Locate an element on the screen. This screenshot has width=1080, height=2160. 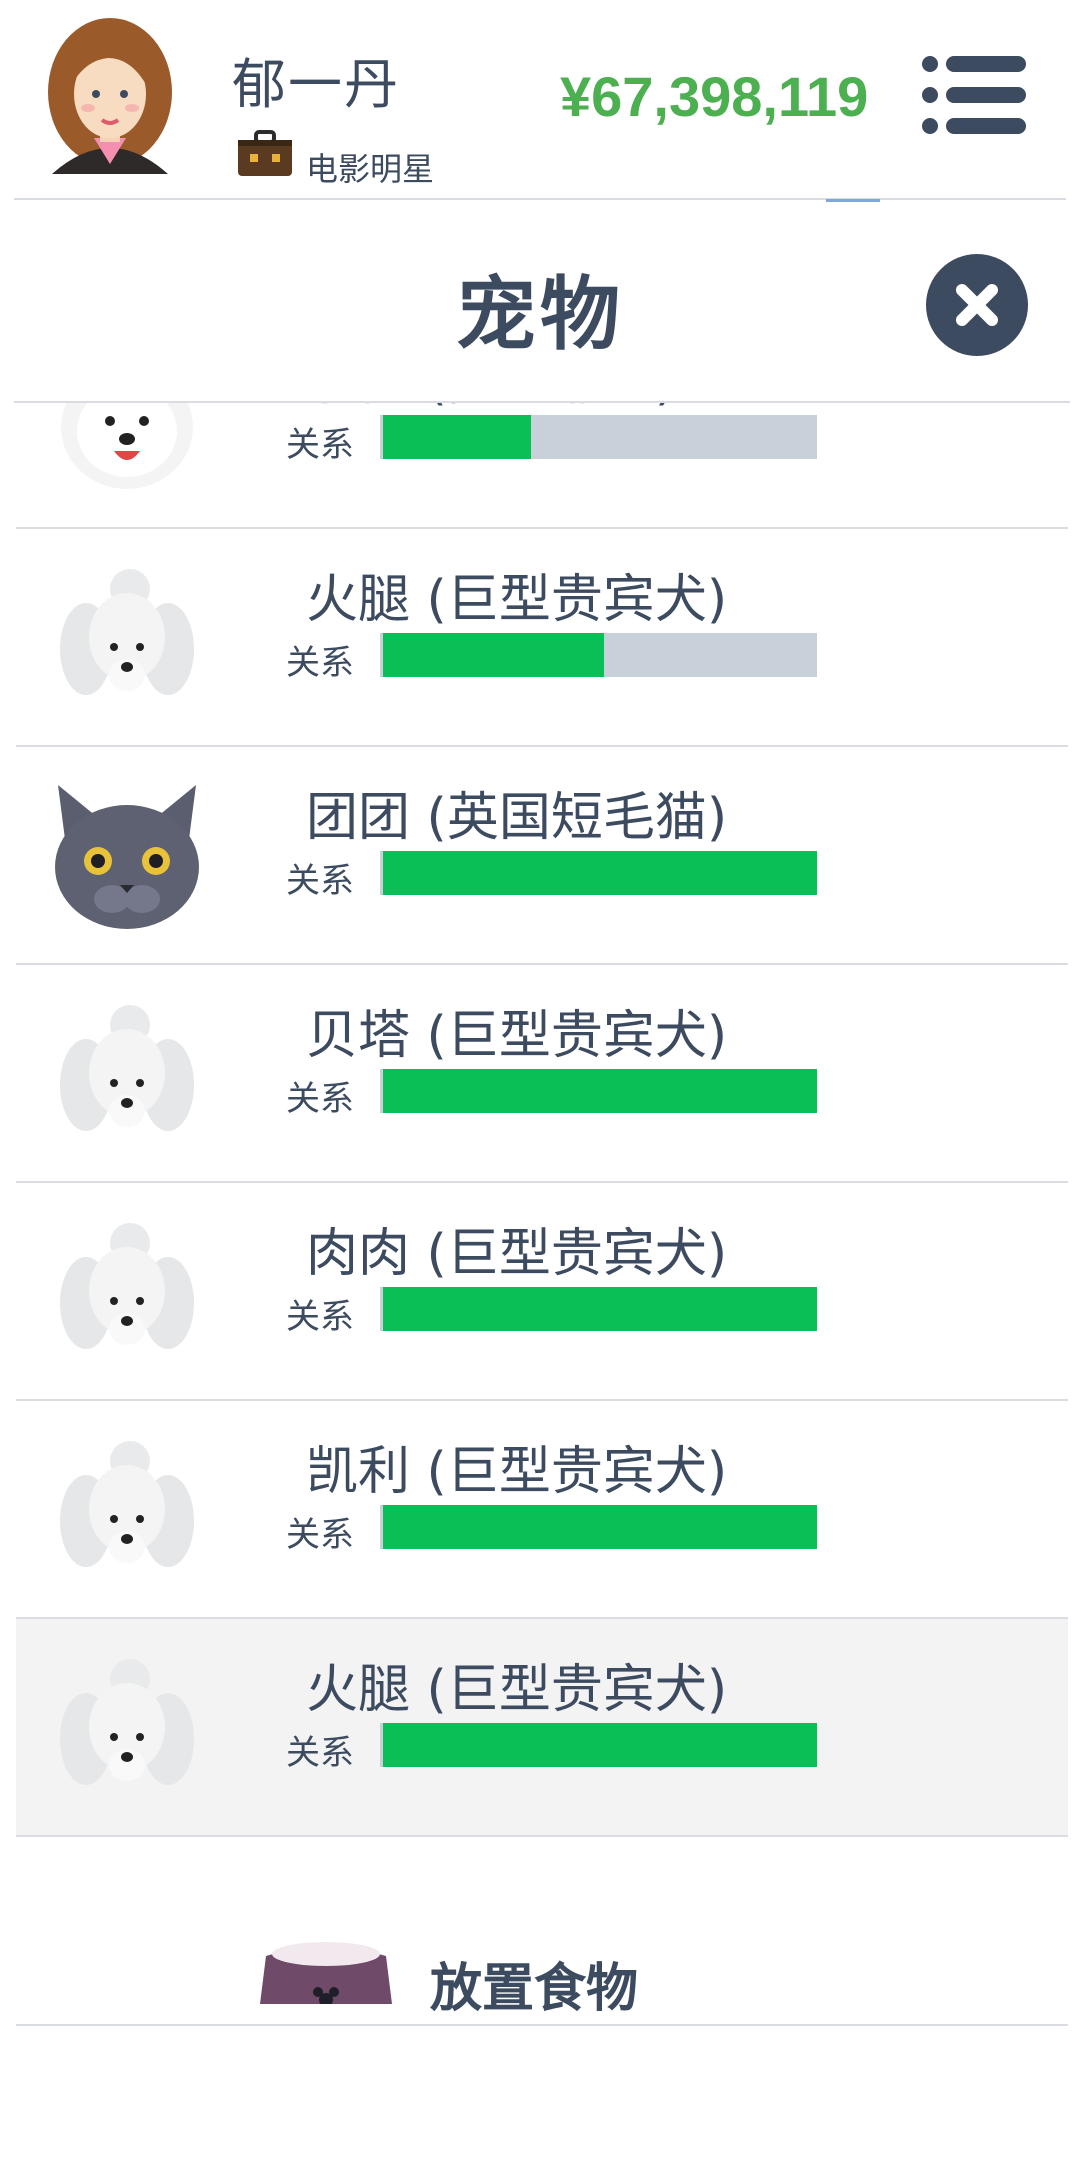
briefcase-icon is located at coordinates (265, 153).